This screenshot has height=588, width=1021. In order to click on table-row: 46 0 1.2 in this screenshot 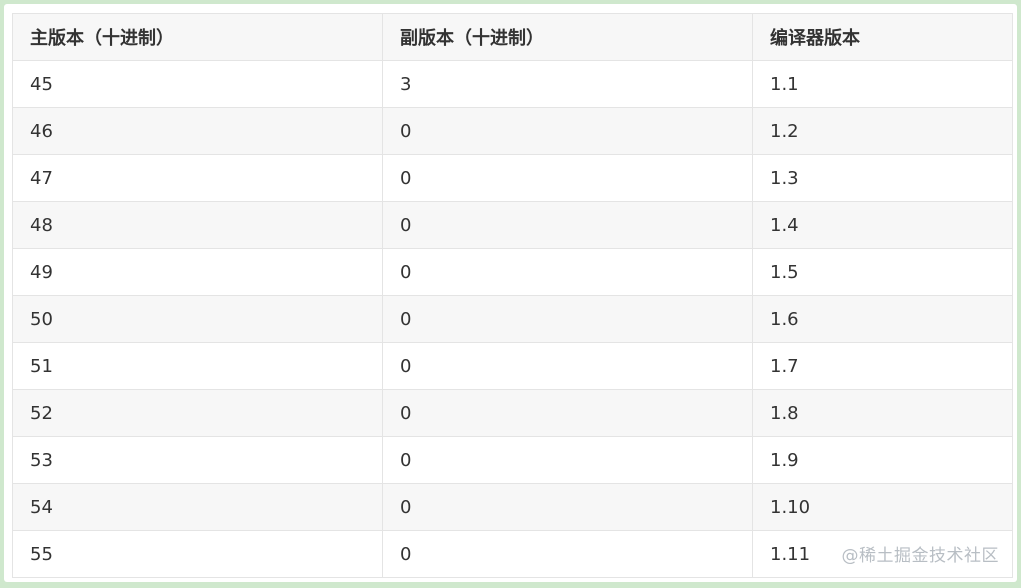, I will do `click(512, 131)`.